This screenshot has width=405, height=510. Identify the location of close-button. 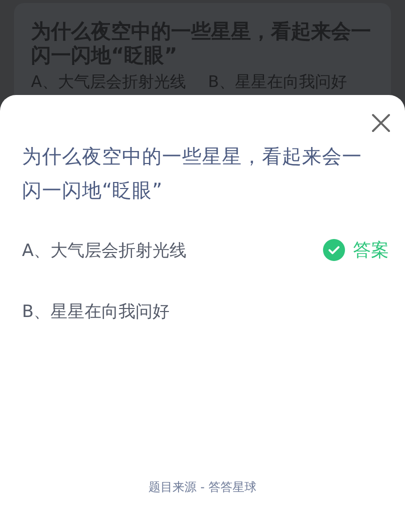
(381, 123).